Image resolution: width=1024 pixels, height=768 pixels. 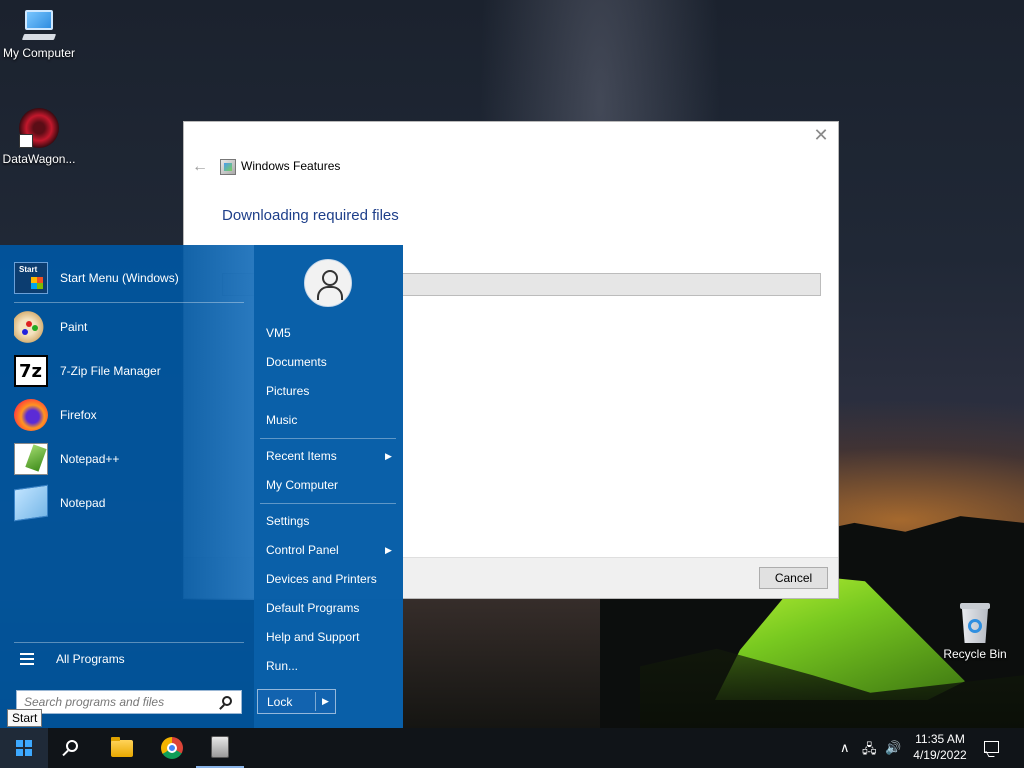 I want to click on desktop-icon-label: My Computer, so click(x=39, y=53).